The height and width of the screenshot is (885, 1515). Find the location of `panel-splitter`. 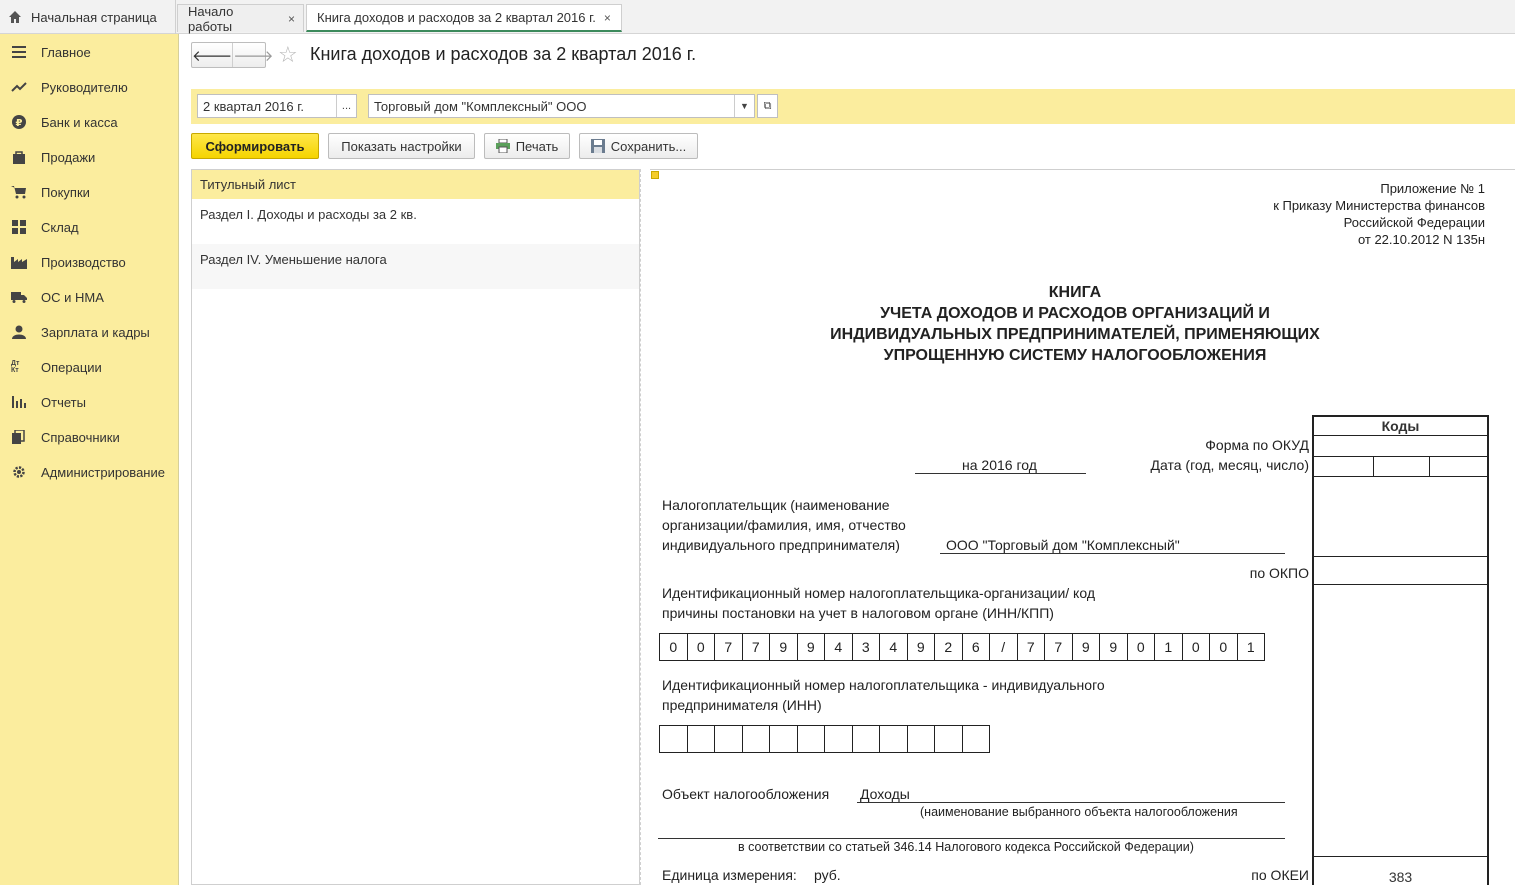

panel-splitter is located at coordinates (645, 527).